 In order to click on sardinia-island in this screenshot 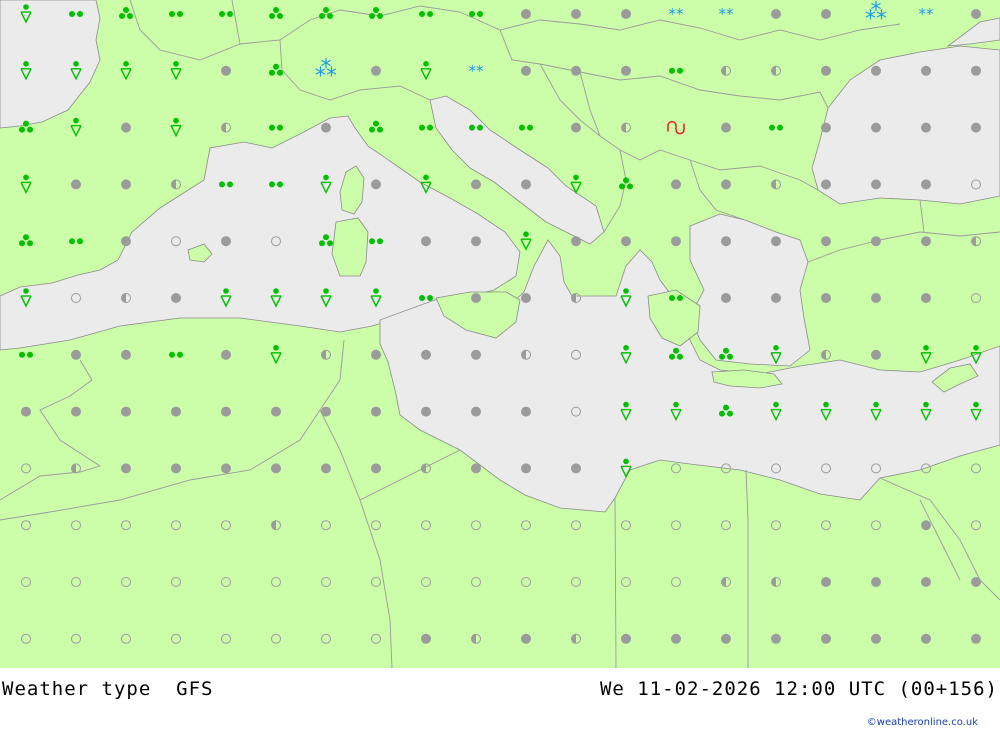, I will do `click(350, 247)`.